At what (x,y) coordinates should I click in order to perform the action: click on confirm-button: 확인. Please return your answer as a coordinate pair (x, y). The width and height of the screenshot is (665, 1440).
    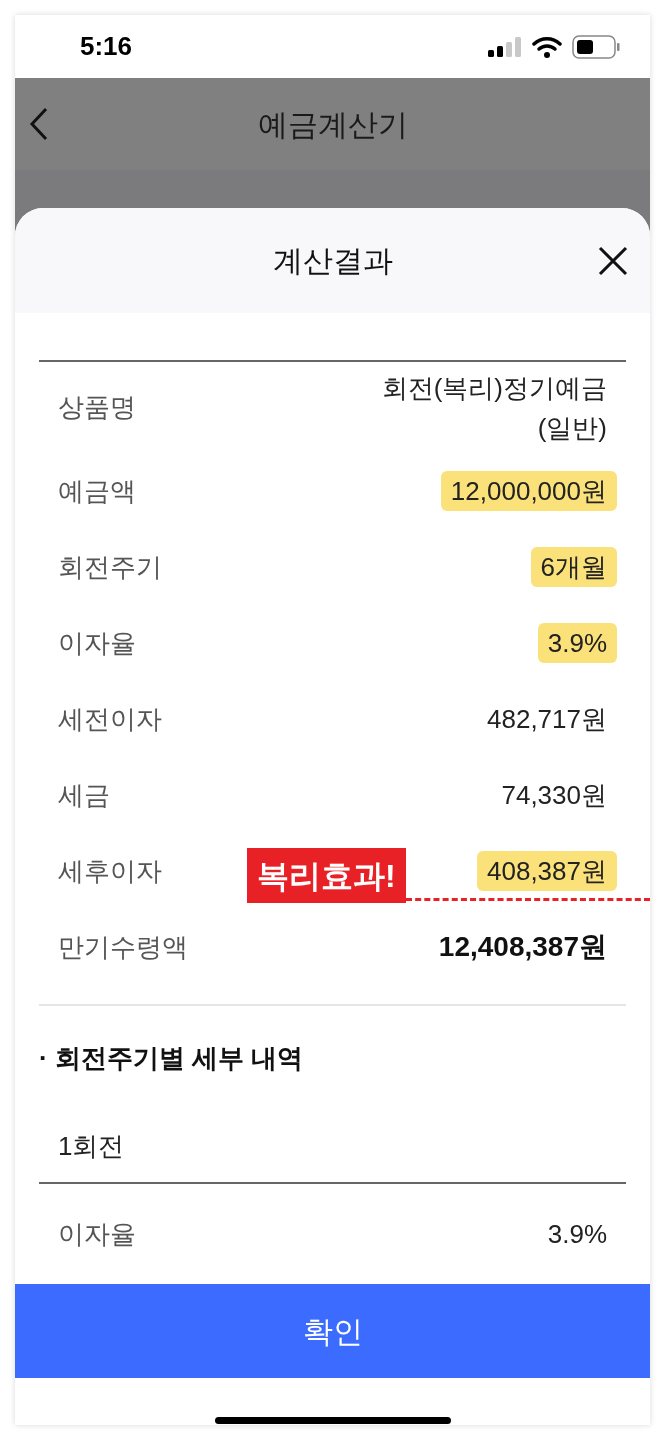
    Looking at the image, I should click on (332, 1331).